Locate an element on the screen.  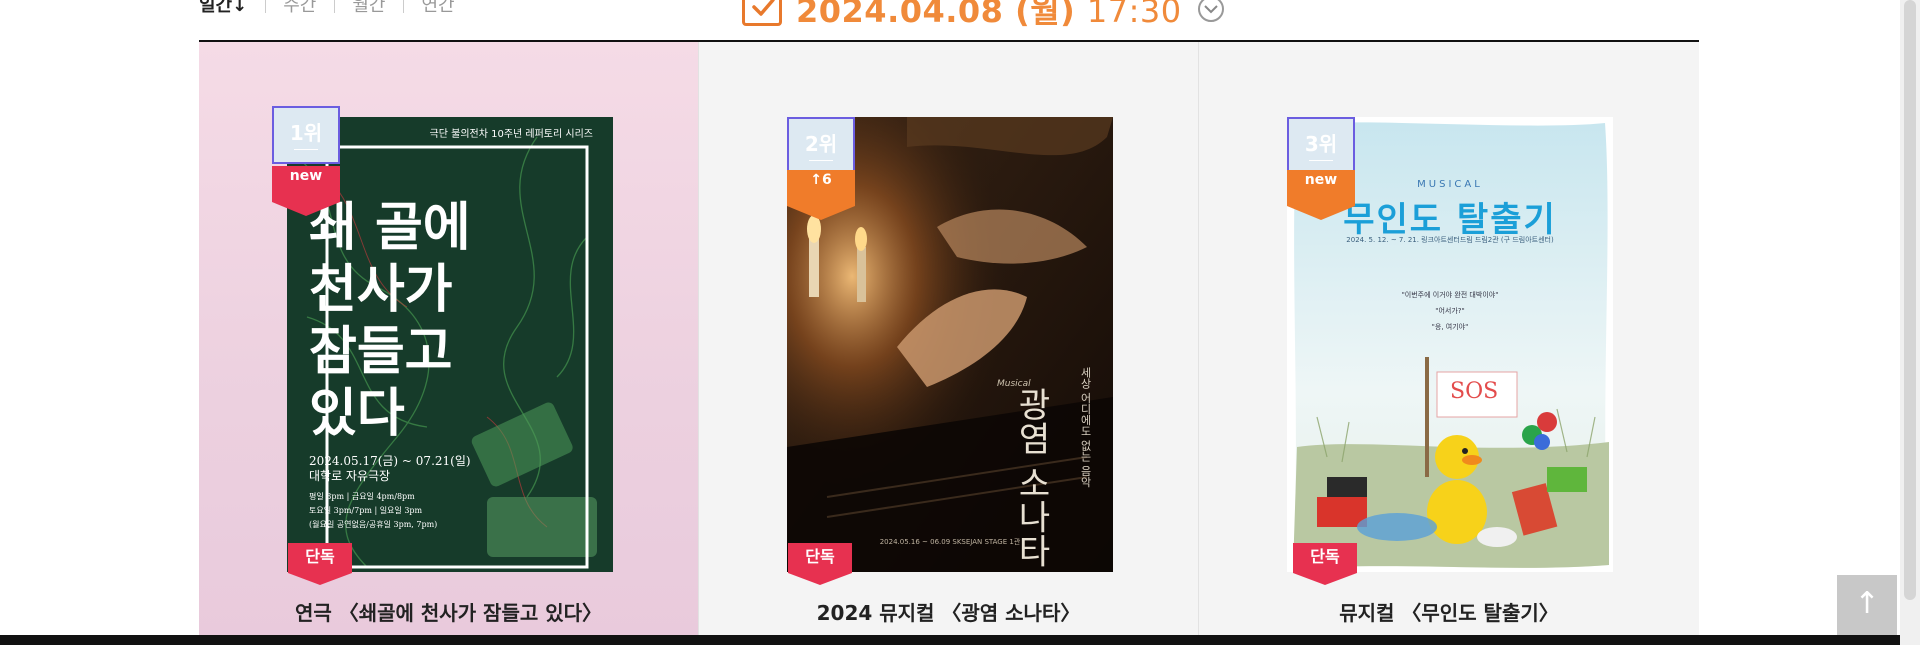
time-value: 17:30 is located at coordinates (1134, 15).